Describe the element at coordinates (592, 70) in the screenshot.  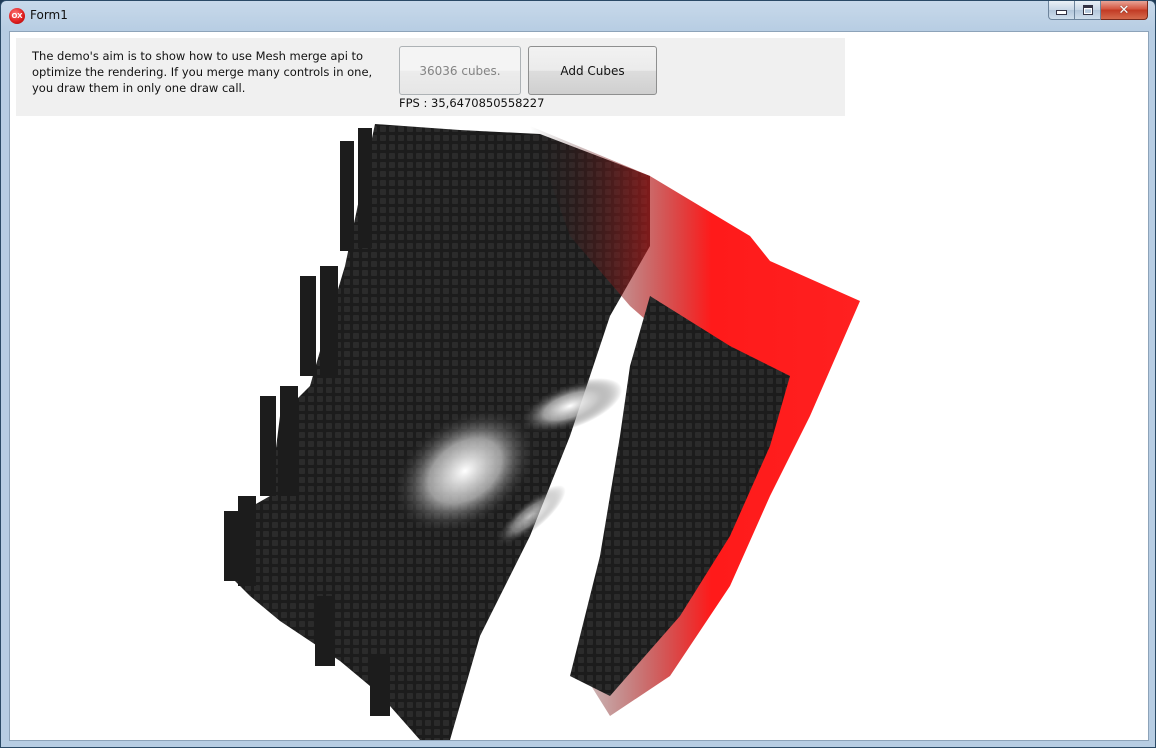
I see `add-cubes-button: Add Cubes` at that location.